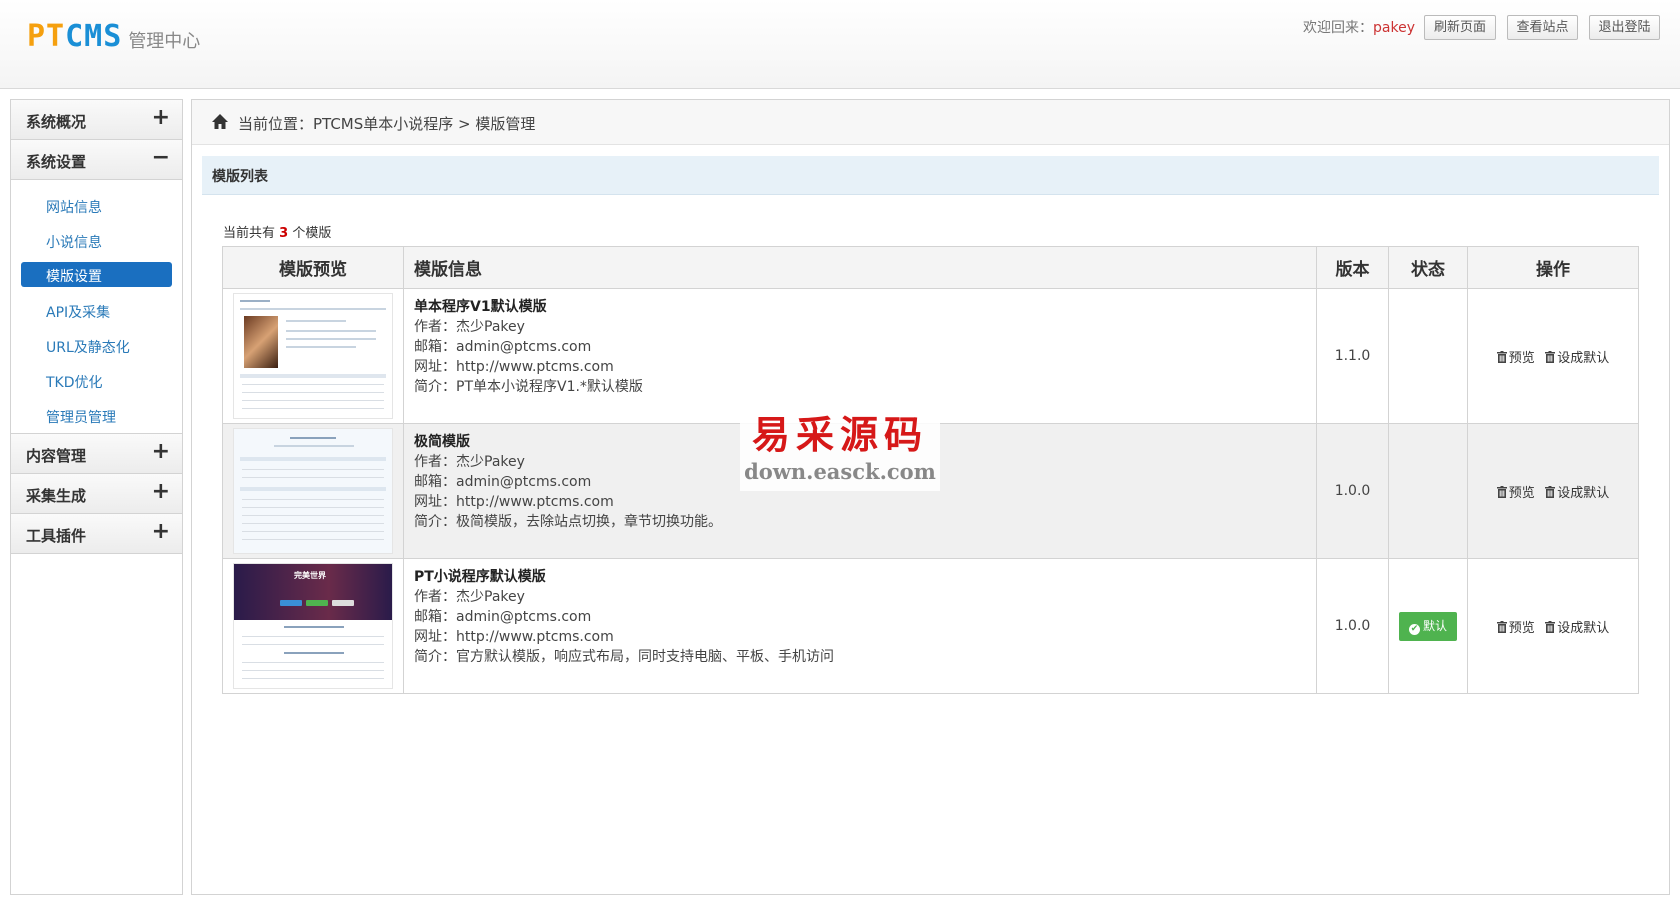 Image resolution: width=1680 pixels, height=902 pixels. Describe the element at coordinates (96, 381) in the screenshot. I see `sidebar-item-tkd: TKD优化` at that location.